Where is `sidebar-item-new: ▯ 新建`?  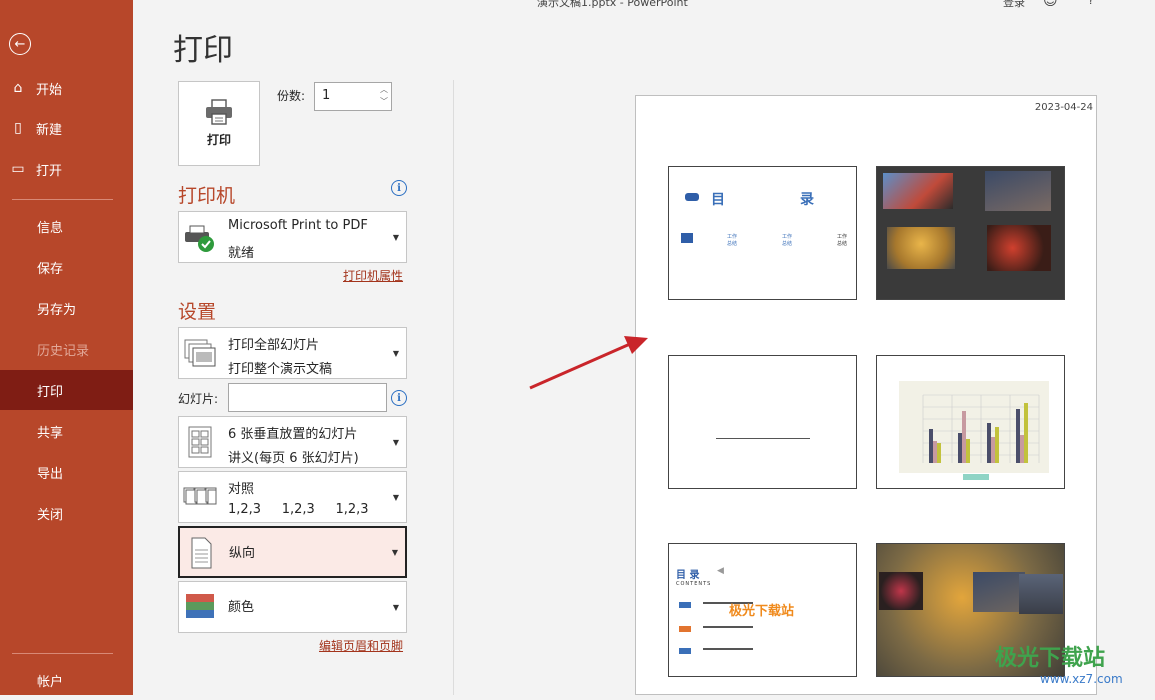 sidebar-item-new: ▯ 新建 is located at coordinates (66, 128).